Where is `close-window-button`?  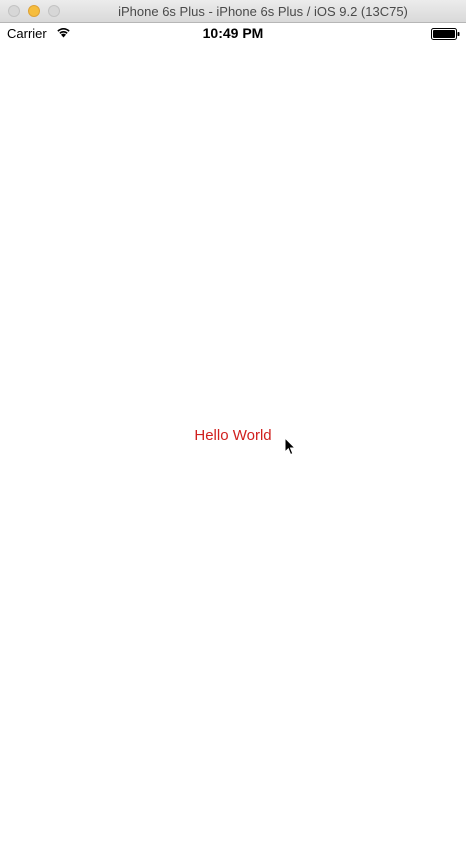
close-window-button is located at coordinates (14, 11).